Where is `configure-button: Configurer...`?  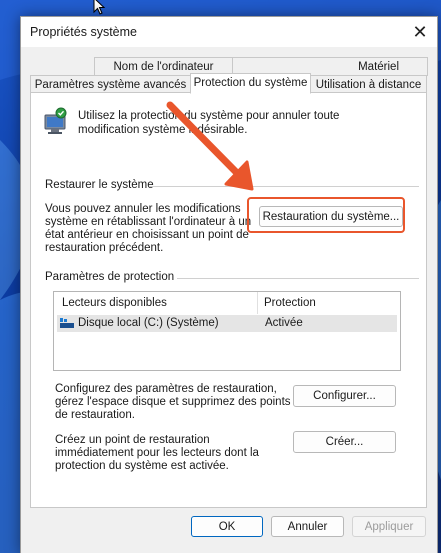
configure-button: Configurer... is located at coordinates (344, 396).